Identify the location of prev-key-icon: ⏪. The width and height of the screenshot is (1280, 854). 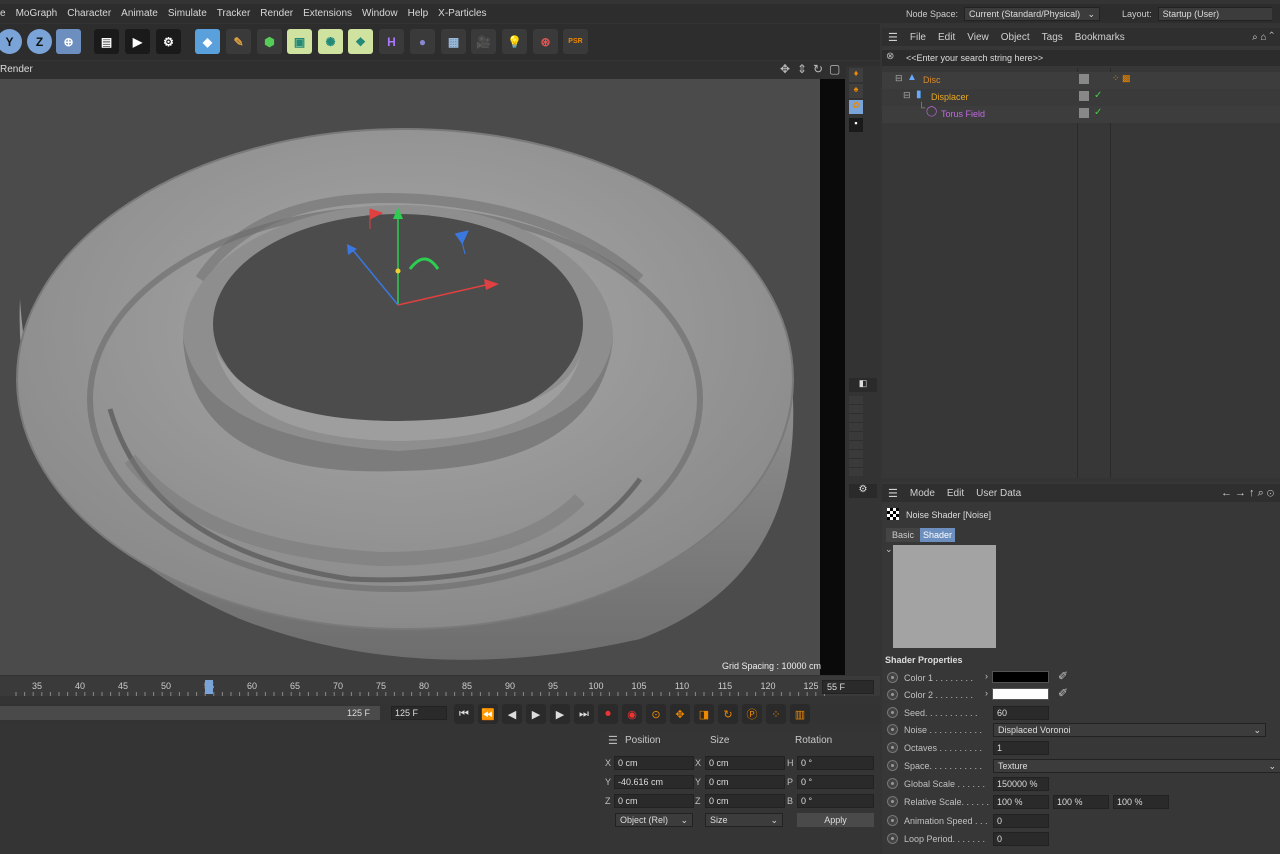
(488, 714).